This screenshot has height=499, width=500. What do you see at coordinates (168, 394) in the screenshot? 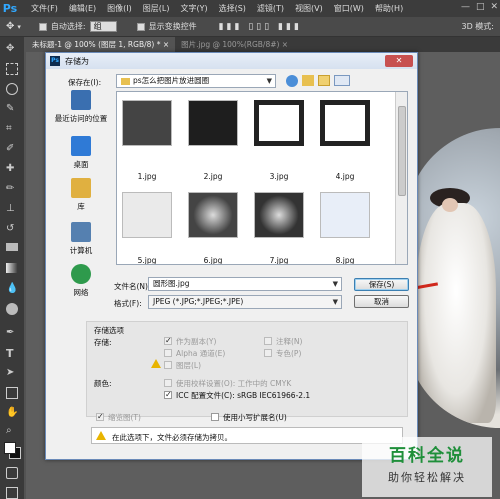
I see `icc-profile-checkbox` at bounding box center [168, 394].